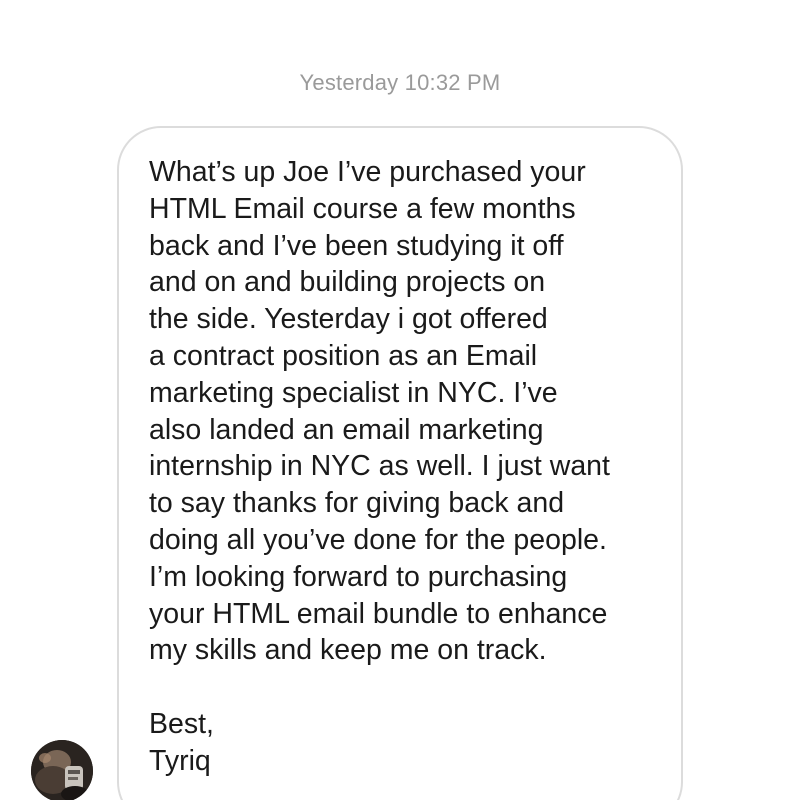 Image resolution: width=800 pixels, height=800 pixels. Describe the element at coordinates (378, 539) in the screenshot. I see `message-line: doing all you’ve done for the people.` at that location.